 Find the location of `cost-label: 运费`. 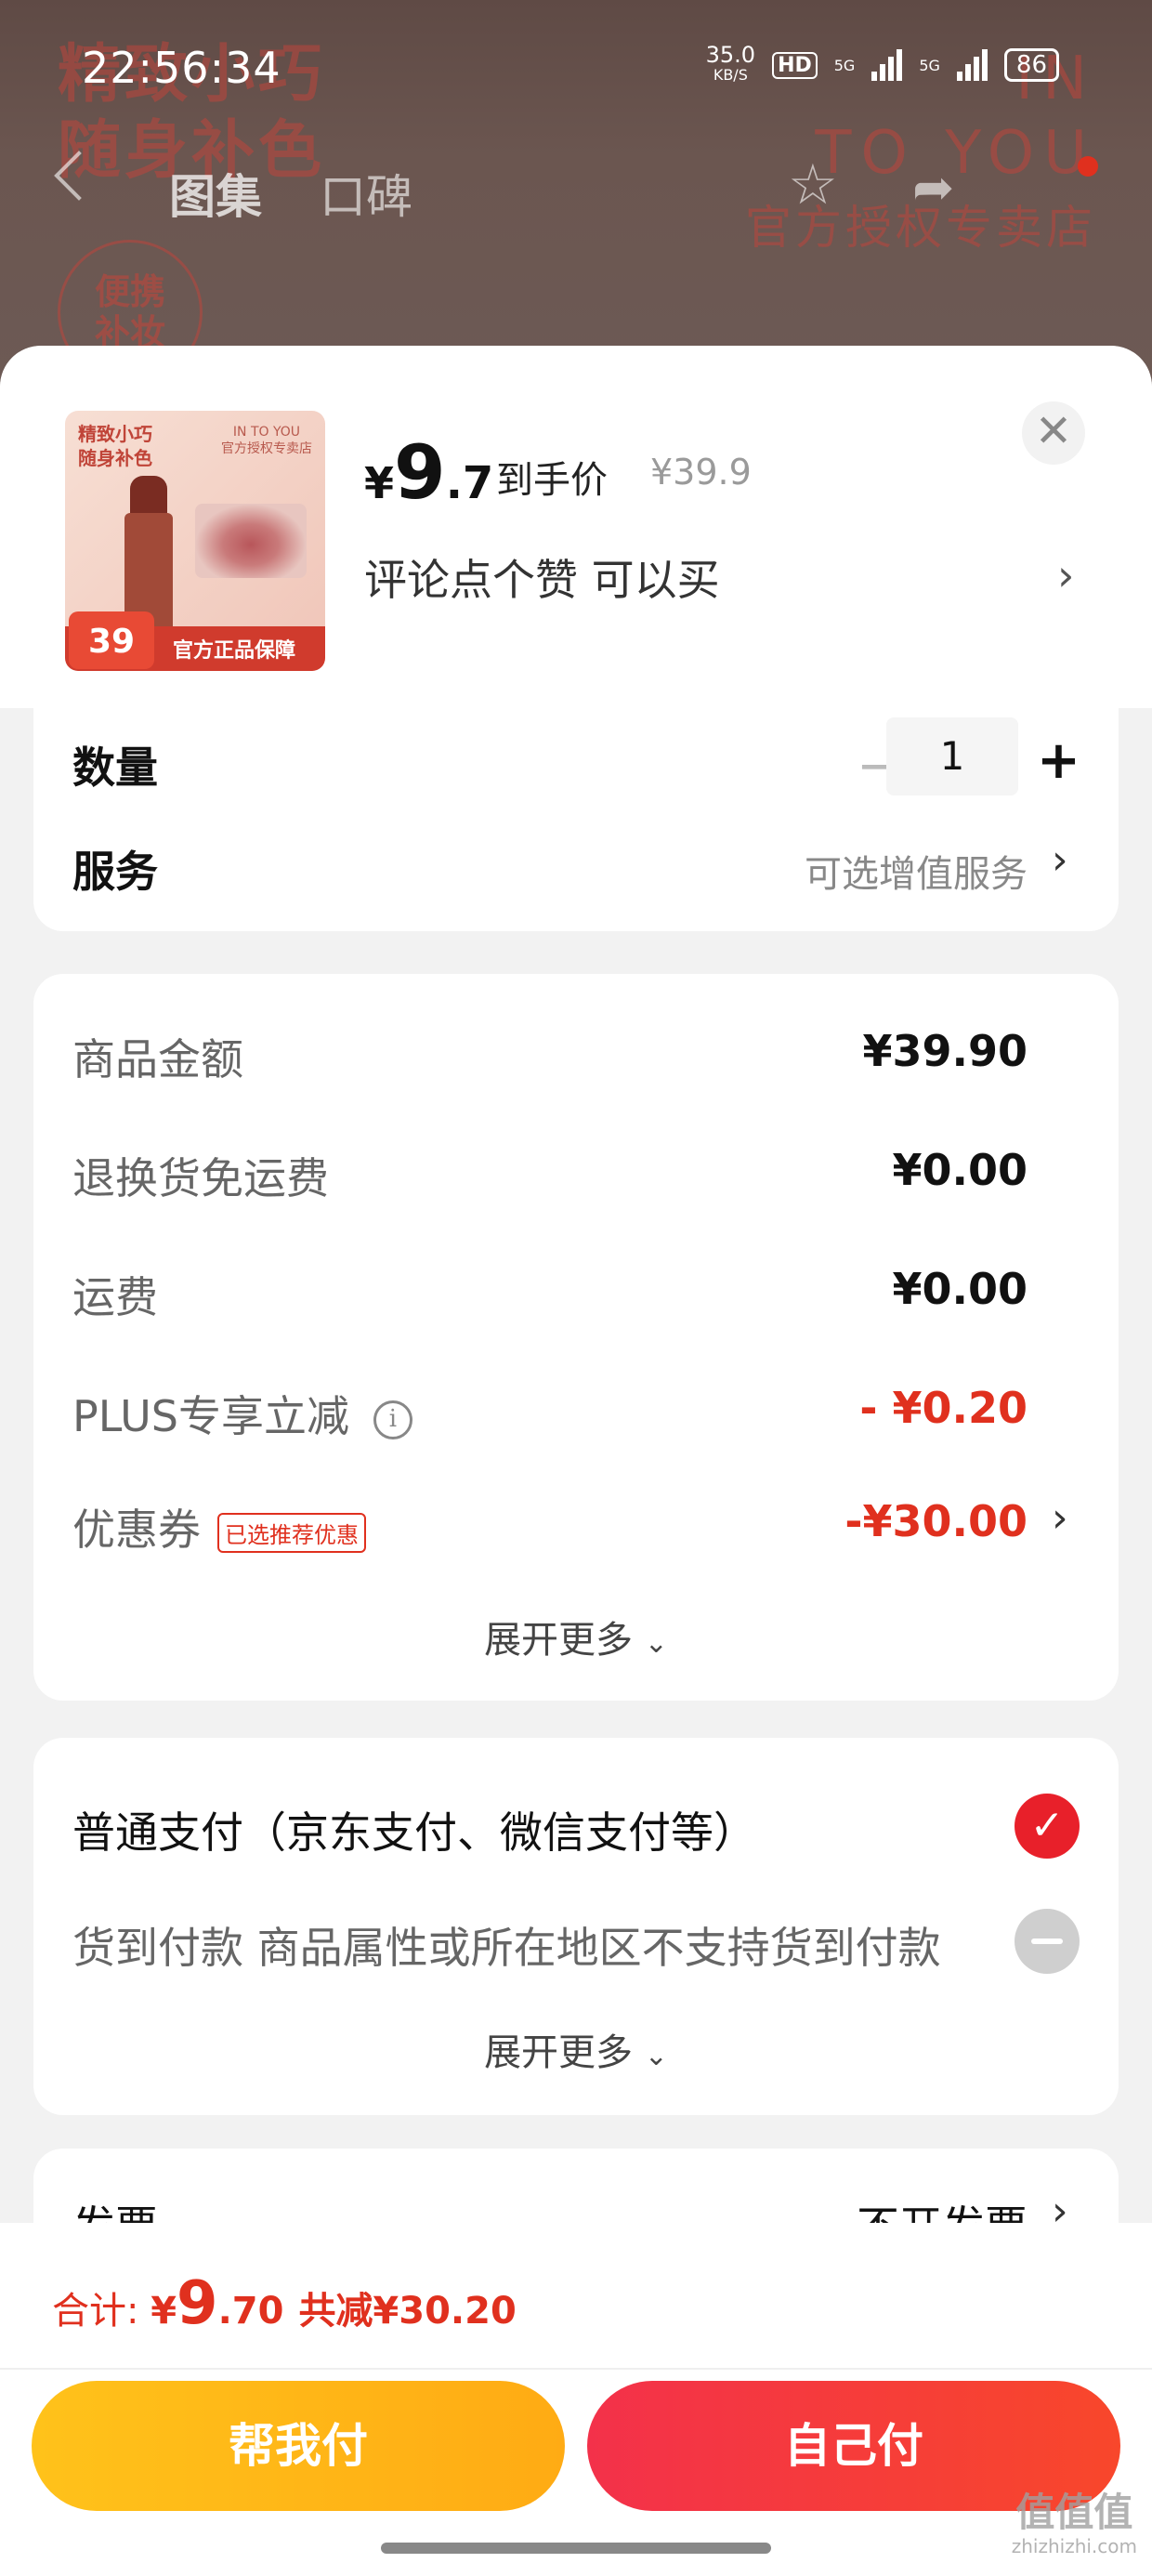

cost-label: 运费 is located at coordinates (115, 1297).